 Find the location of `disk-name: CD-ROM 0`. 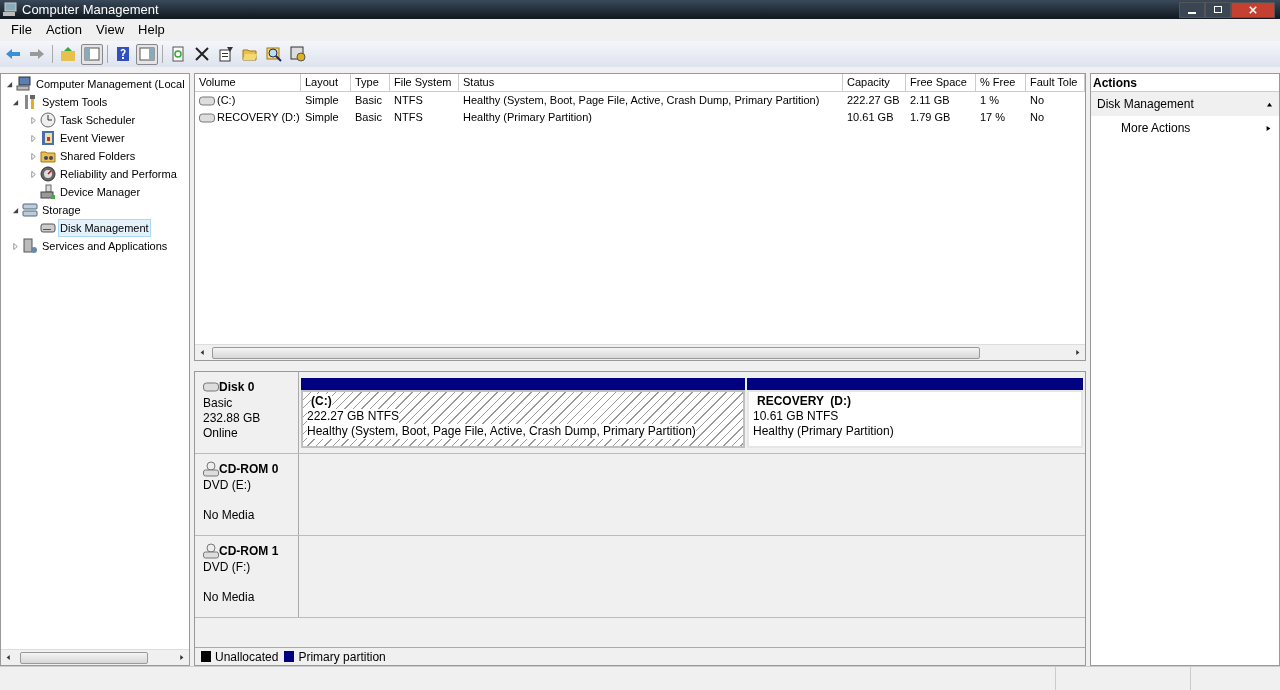

disk-name: CD-ROM 0 is located at coordinates (249, 469).